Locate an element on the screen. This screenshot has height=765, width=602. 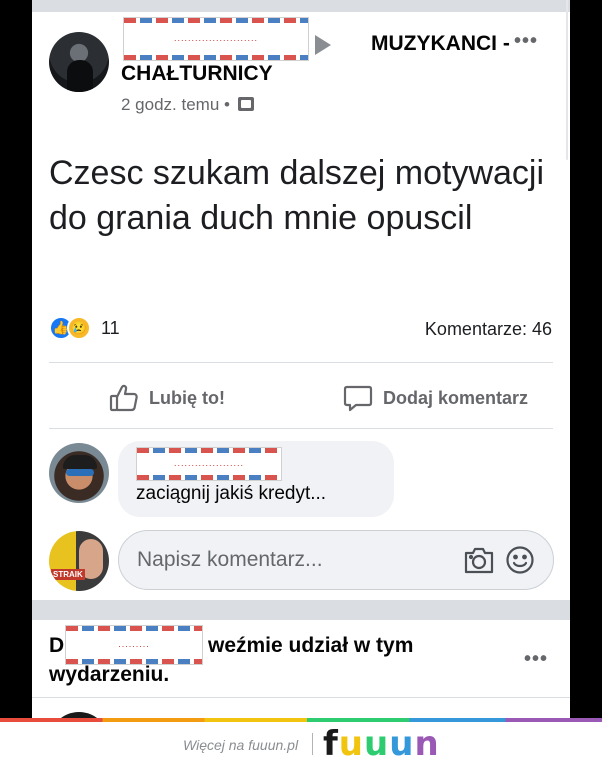
post-time: 2 godz. temu is located at coordinates (170, 104).